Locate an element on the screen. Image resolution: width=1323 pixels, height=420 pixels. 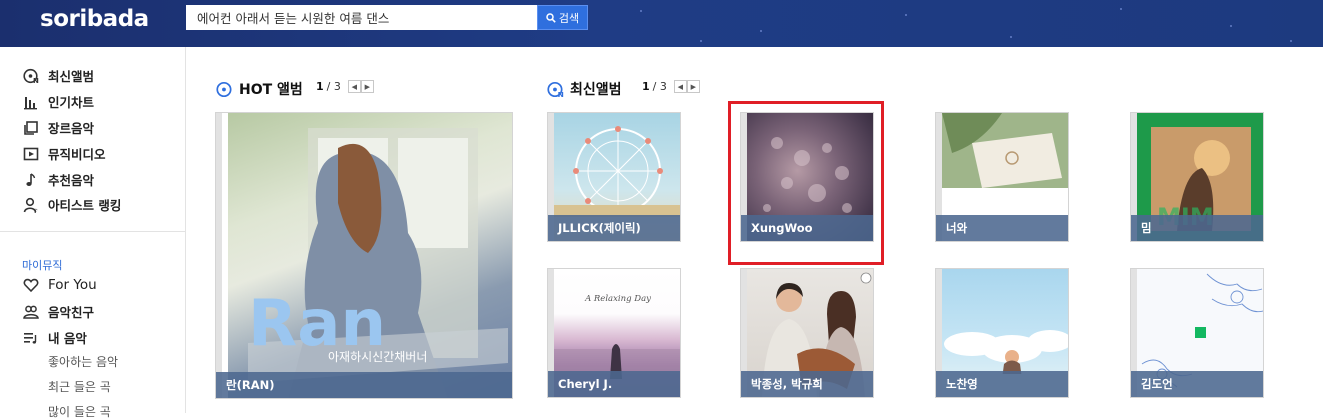
search-button-label: 검색 is located at coordinates (569, 18).